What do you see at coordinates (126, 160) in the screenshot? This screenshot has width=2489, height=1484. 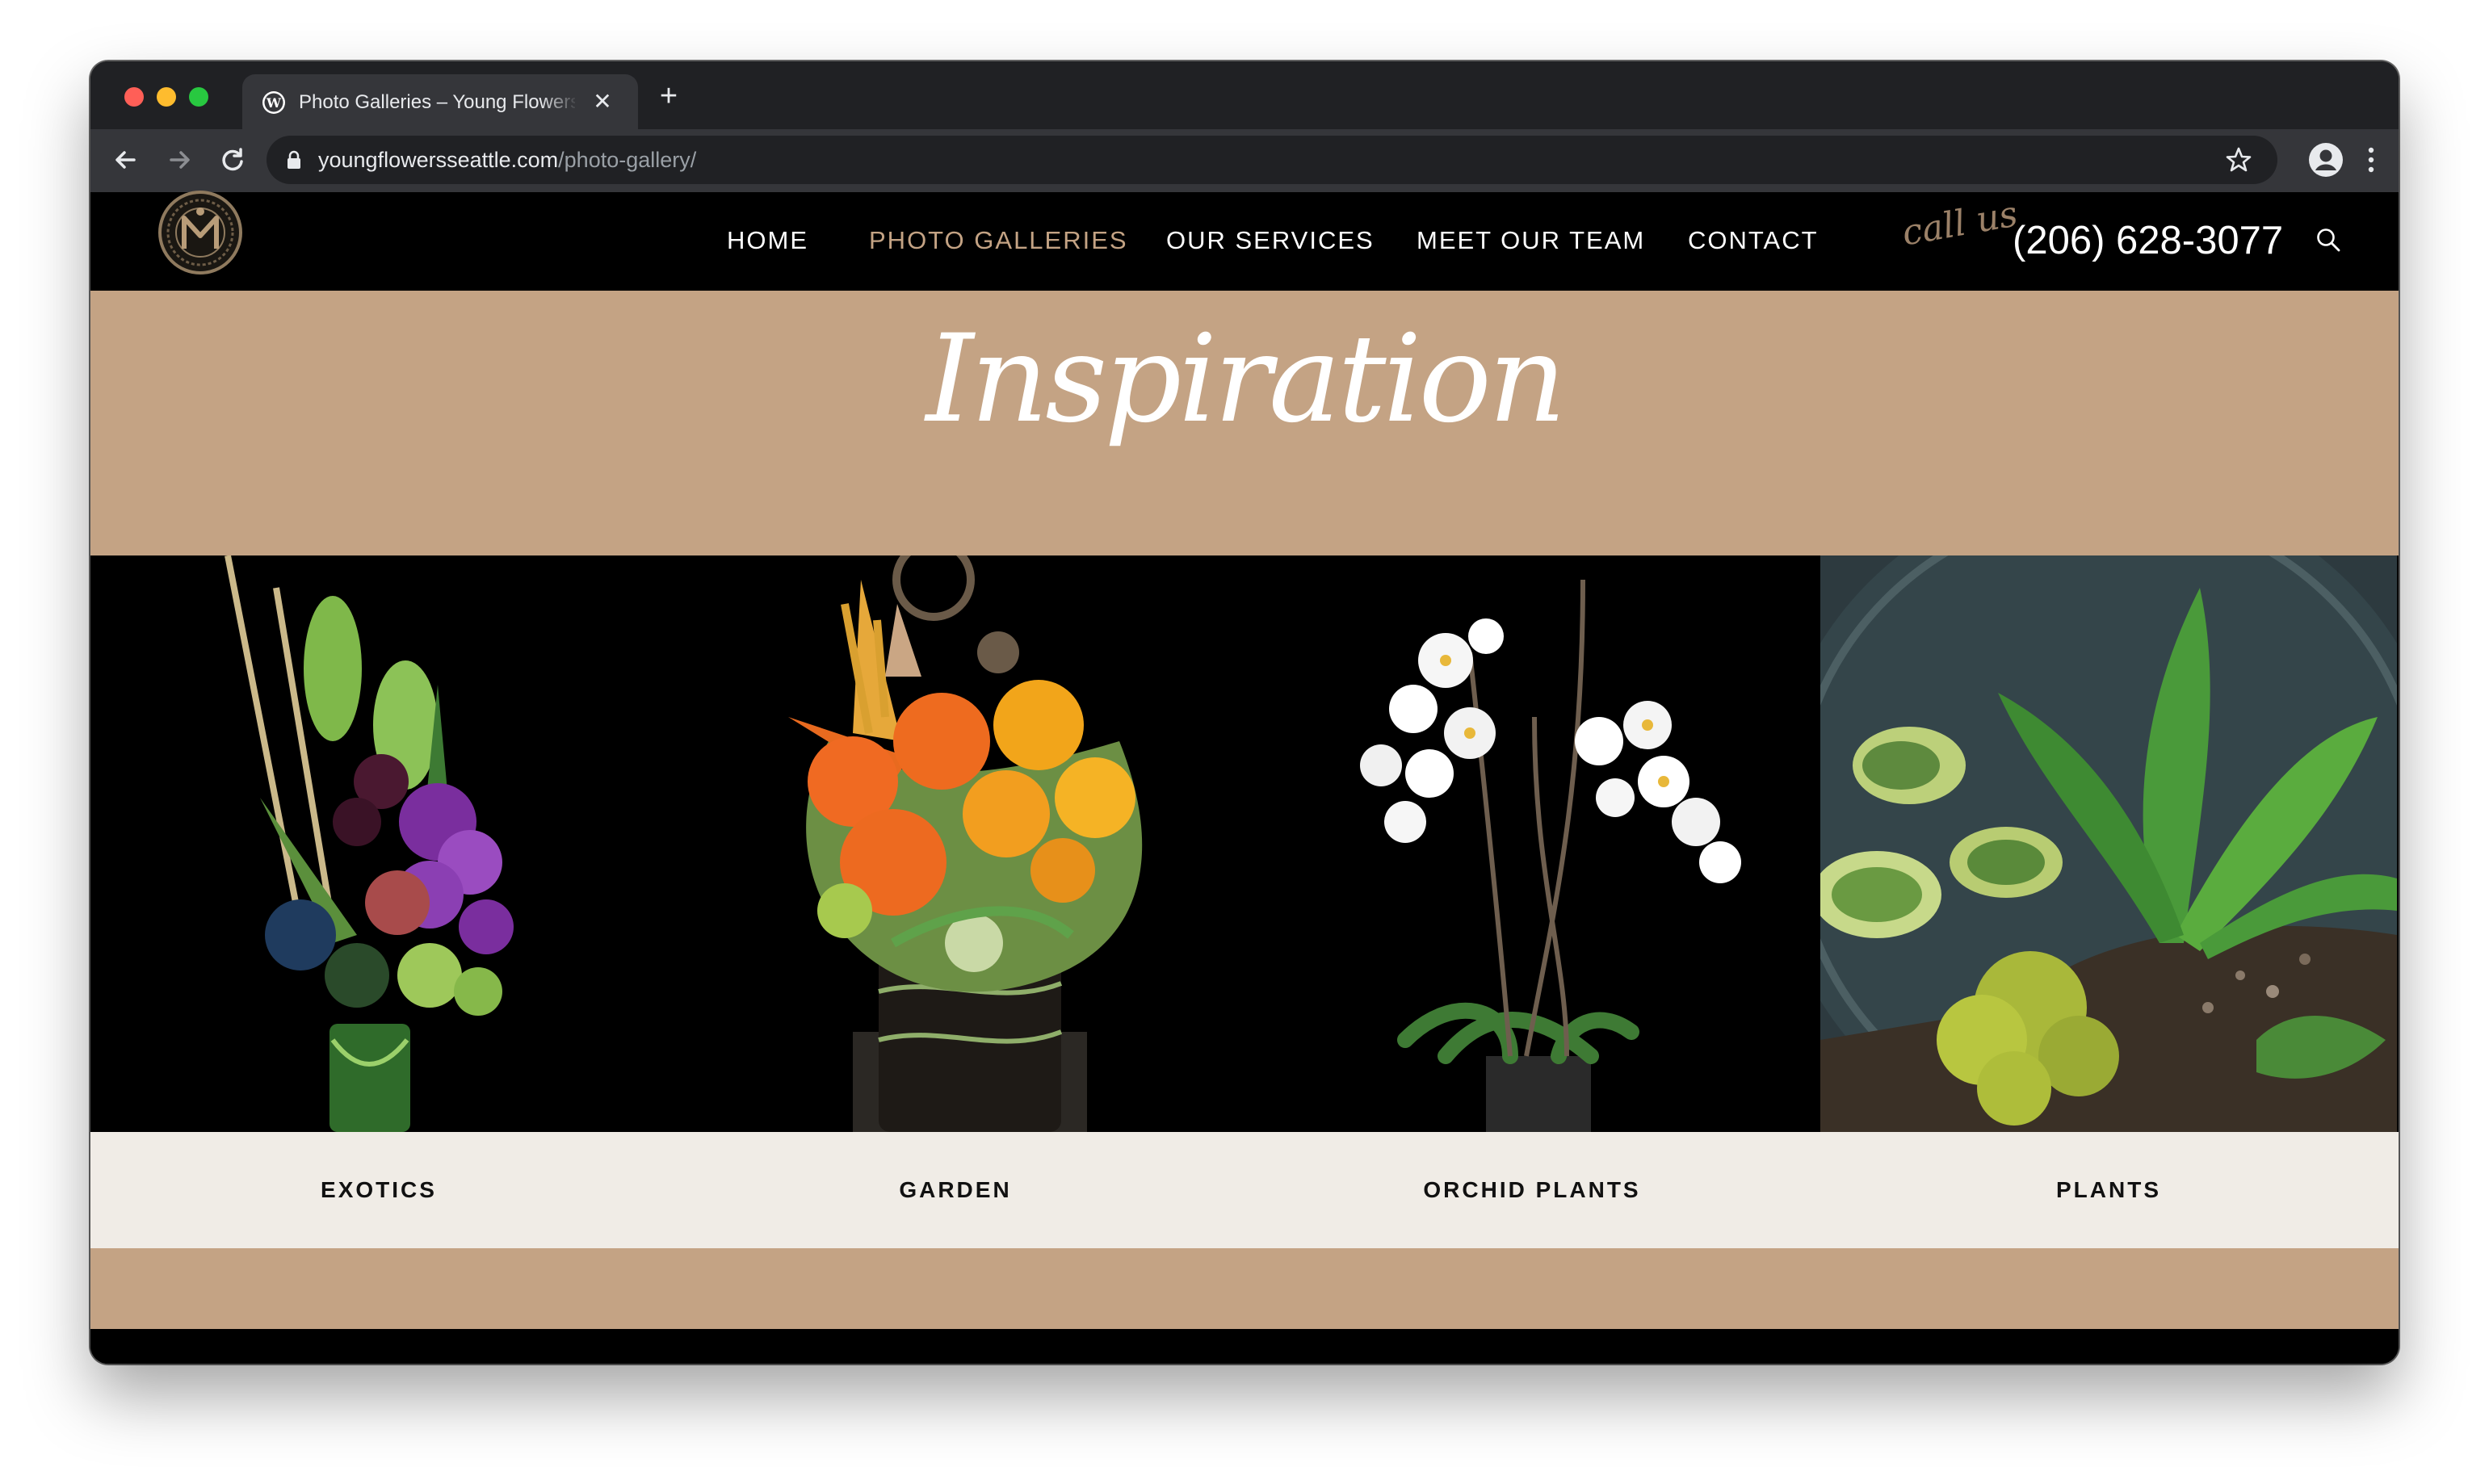 I see `back-arrow-icon` at bounding box center [126, 160].